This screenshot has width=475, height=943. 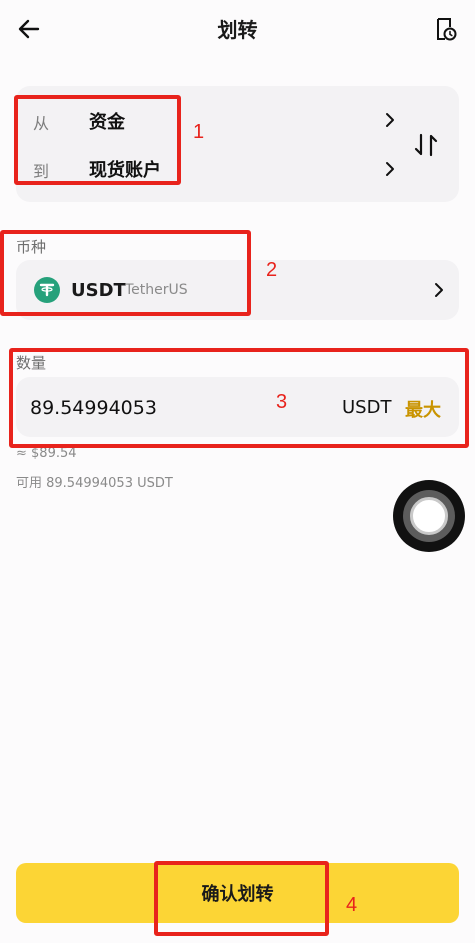 I want to click on amount-approx-usd: ≈ $89.54, so click(x=46, y=453).